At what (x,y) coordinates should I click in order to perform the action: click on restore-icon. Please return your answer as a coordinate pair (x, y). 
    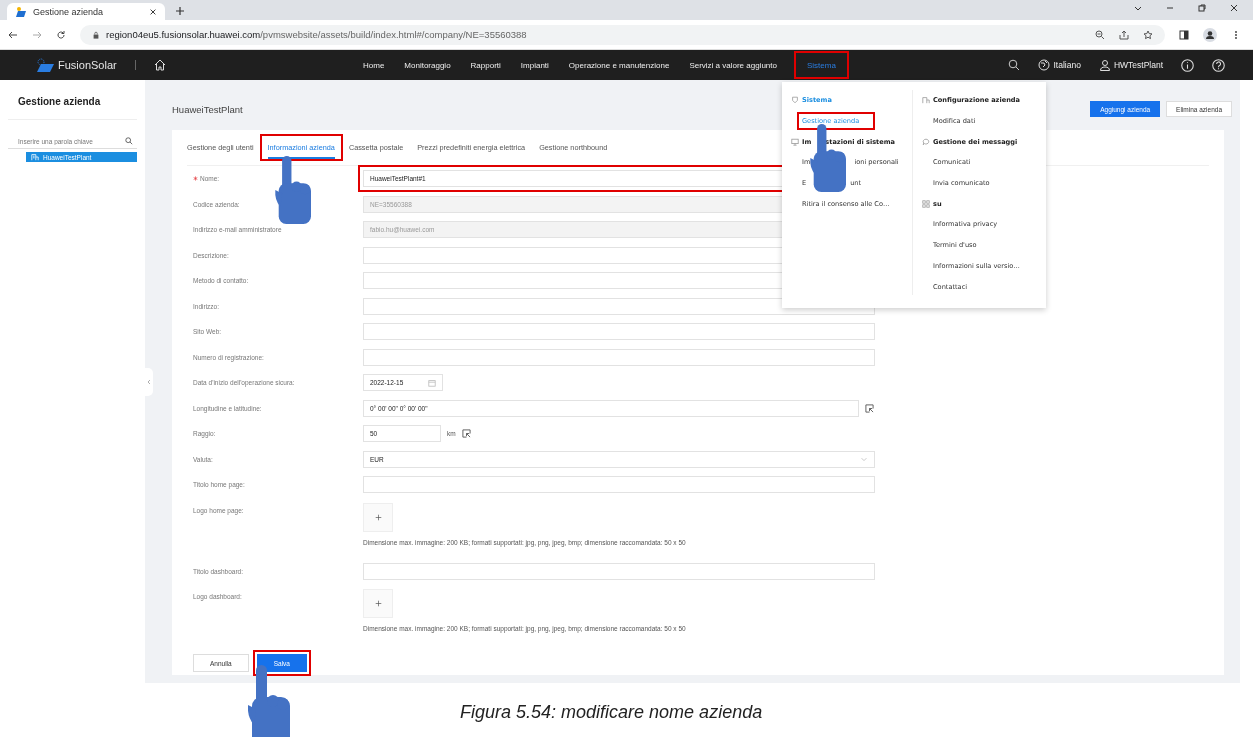
    Looking at the image, I should click on (1202, 8).